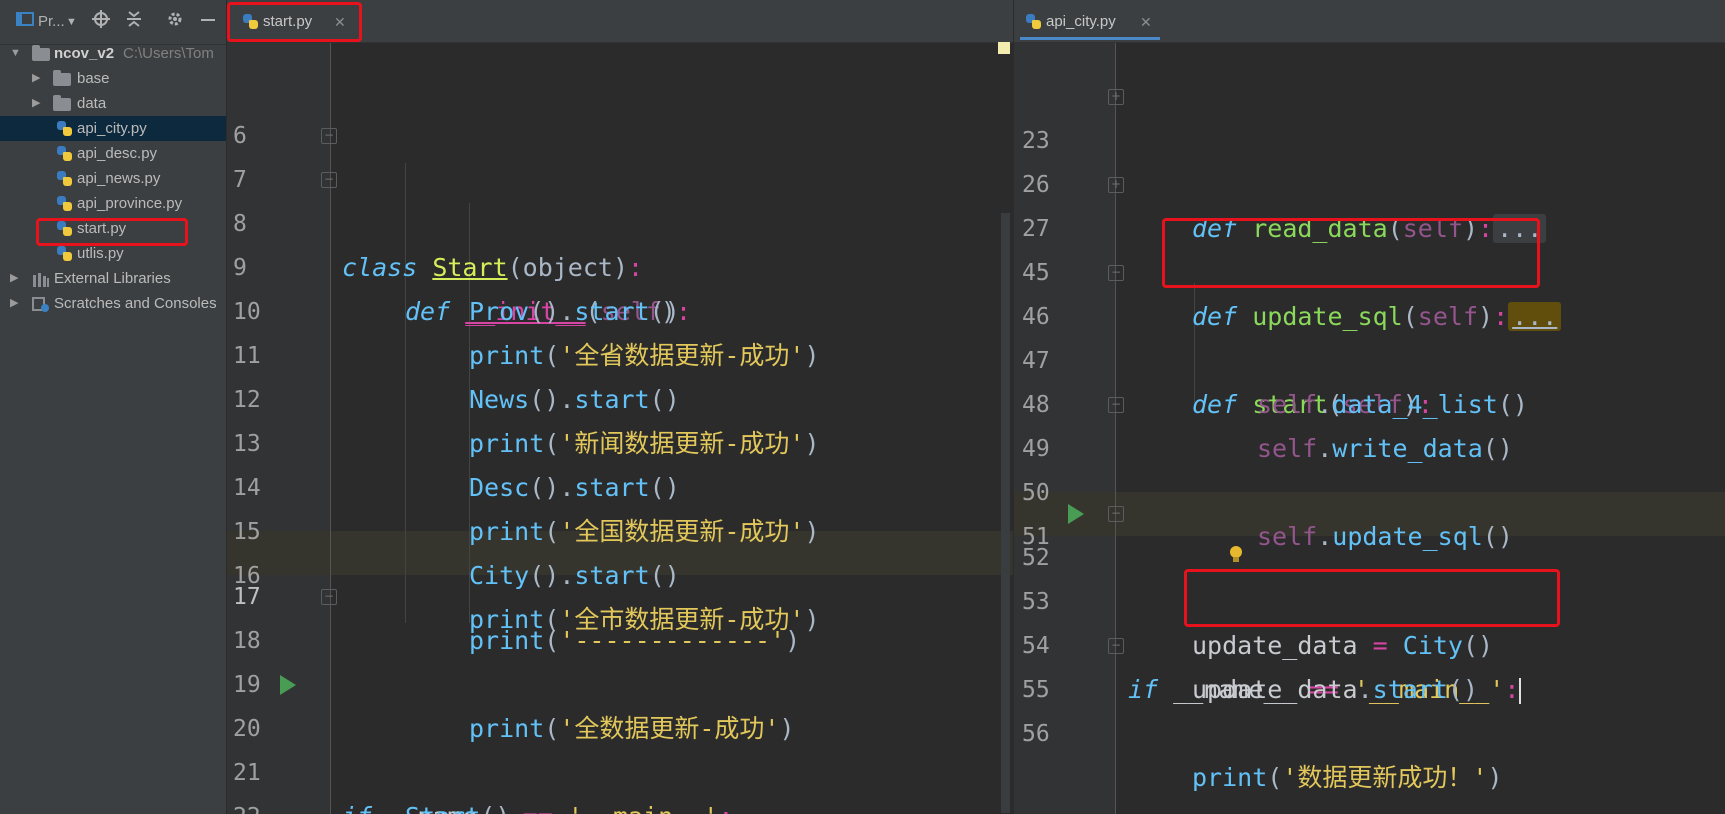 This screenshot has height=814, width=1725. What do you see at coordinates (25, 22) in the screenshot?
I see `project-view-icon` at bounding box center [25, 22].